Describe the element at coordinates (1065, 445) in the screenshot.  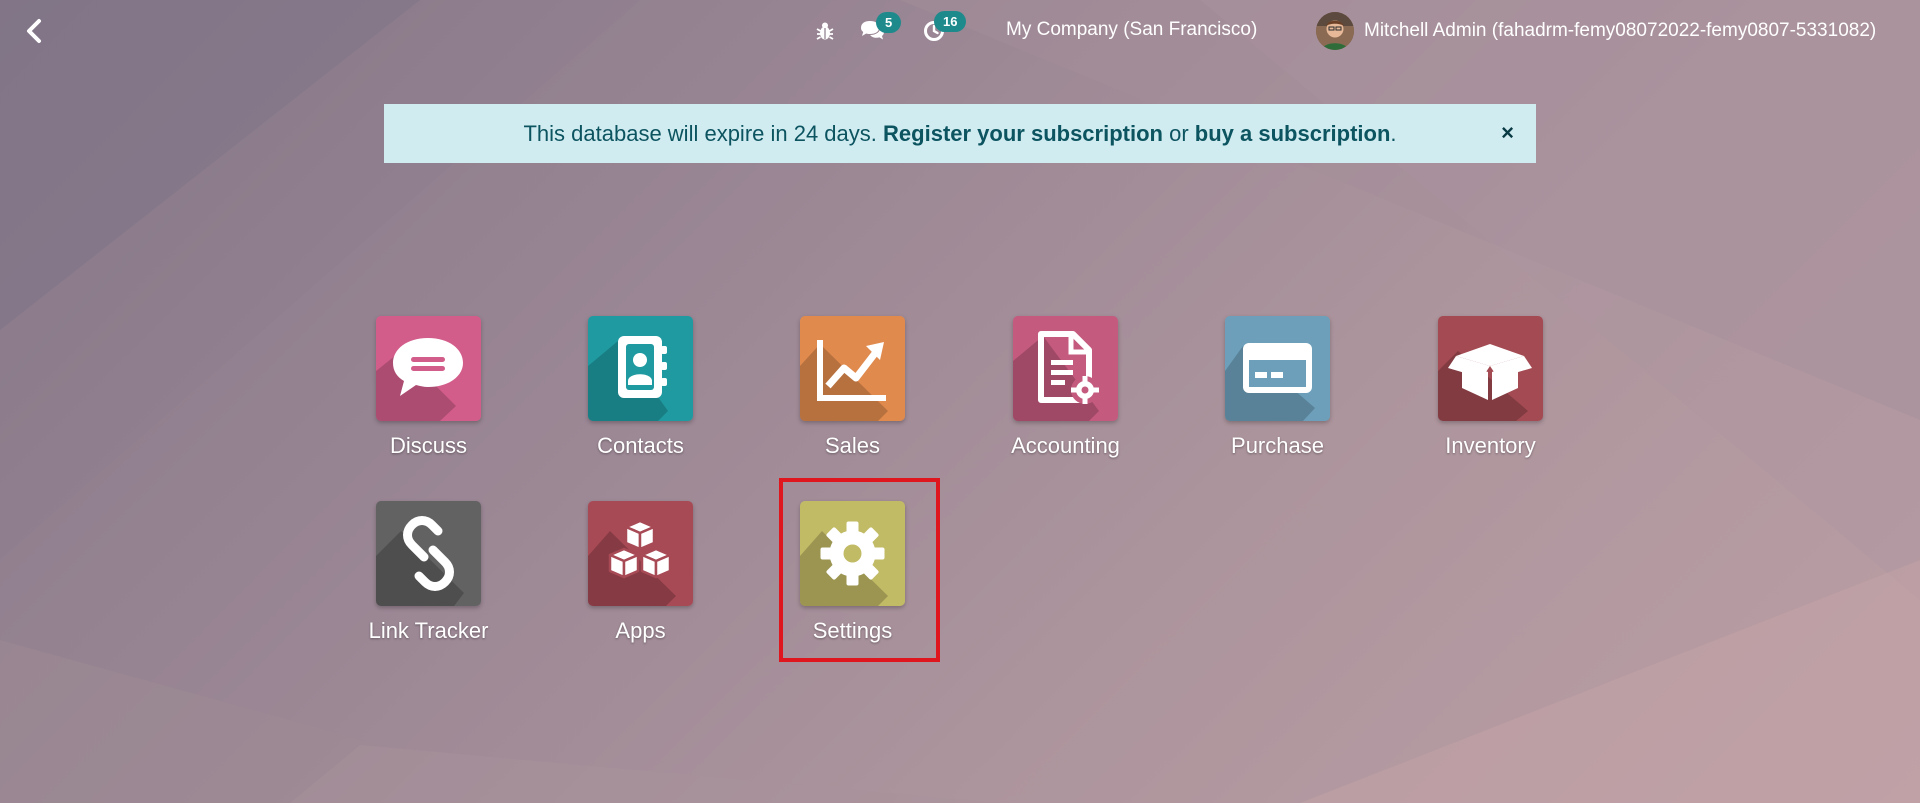
I see `app-label: Accounting` at that location.